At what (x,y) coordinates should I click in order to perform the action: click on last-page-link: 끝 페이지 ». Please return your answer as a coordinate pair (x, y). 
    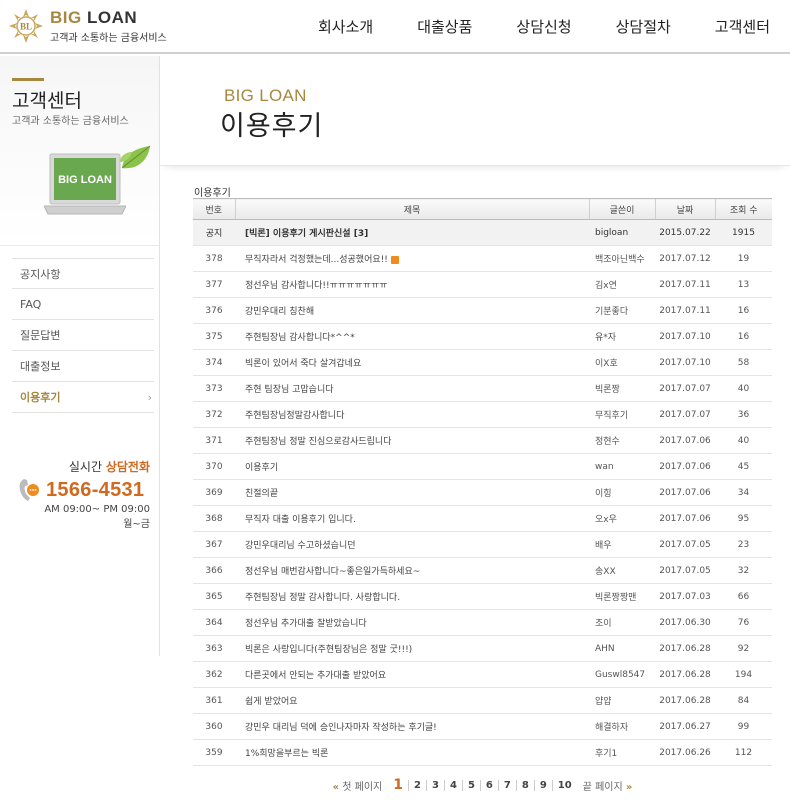
    Looking at the image, I should click on (608, 785).